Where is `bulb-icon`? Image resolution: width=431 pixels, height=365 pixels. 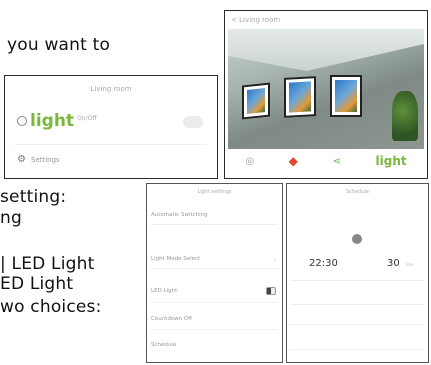
bulb-icon is located at coordinates (22, 121).